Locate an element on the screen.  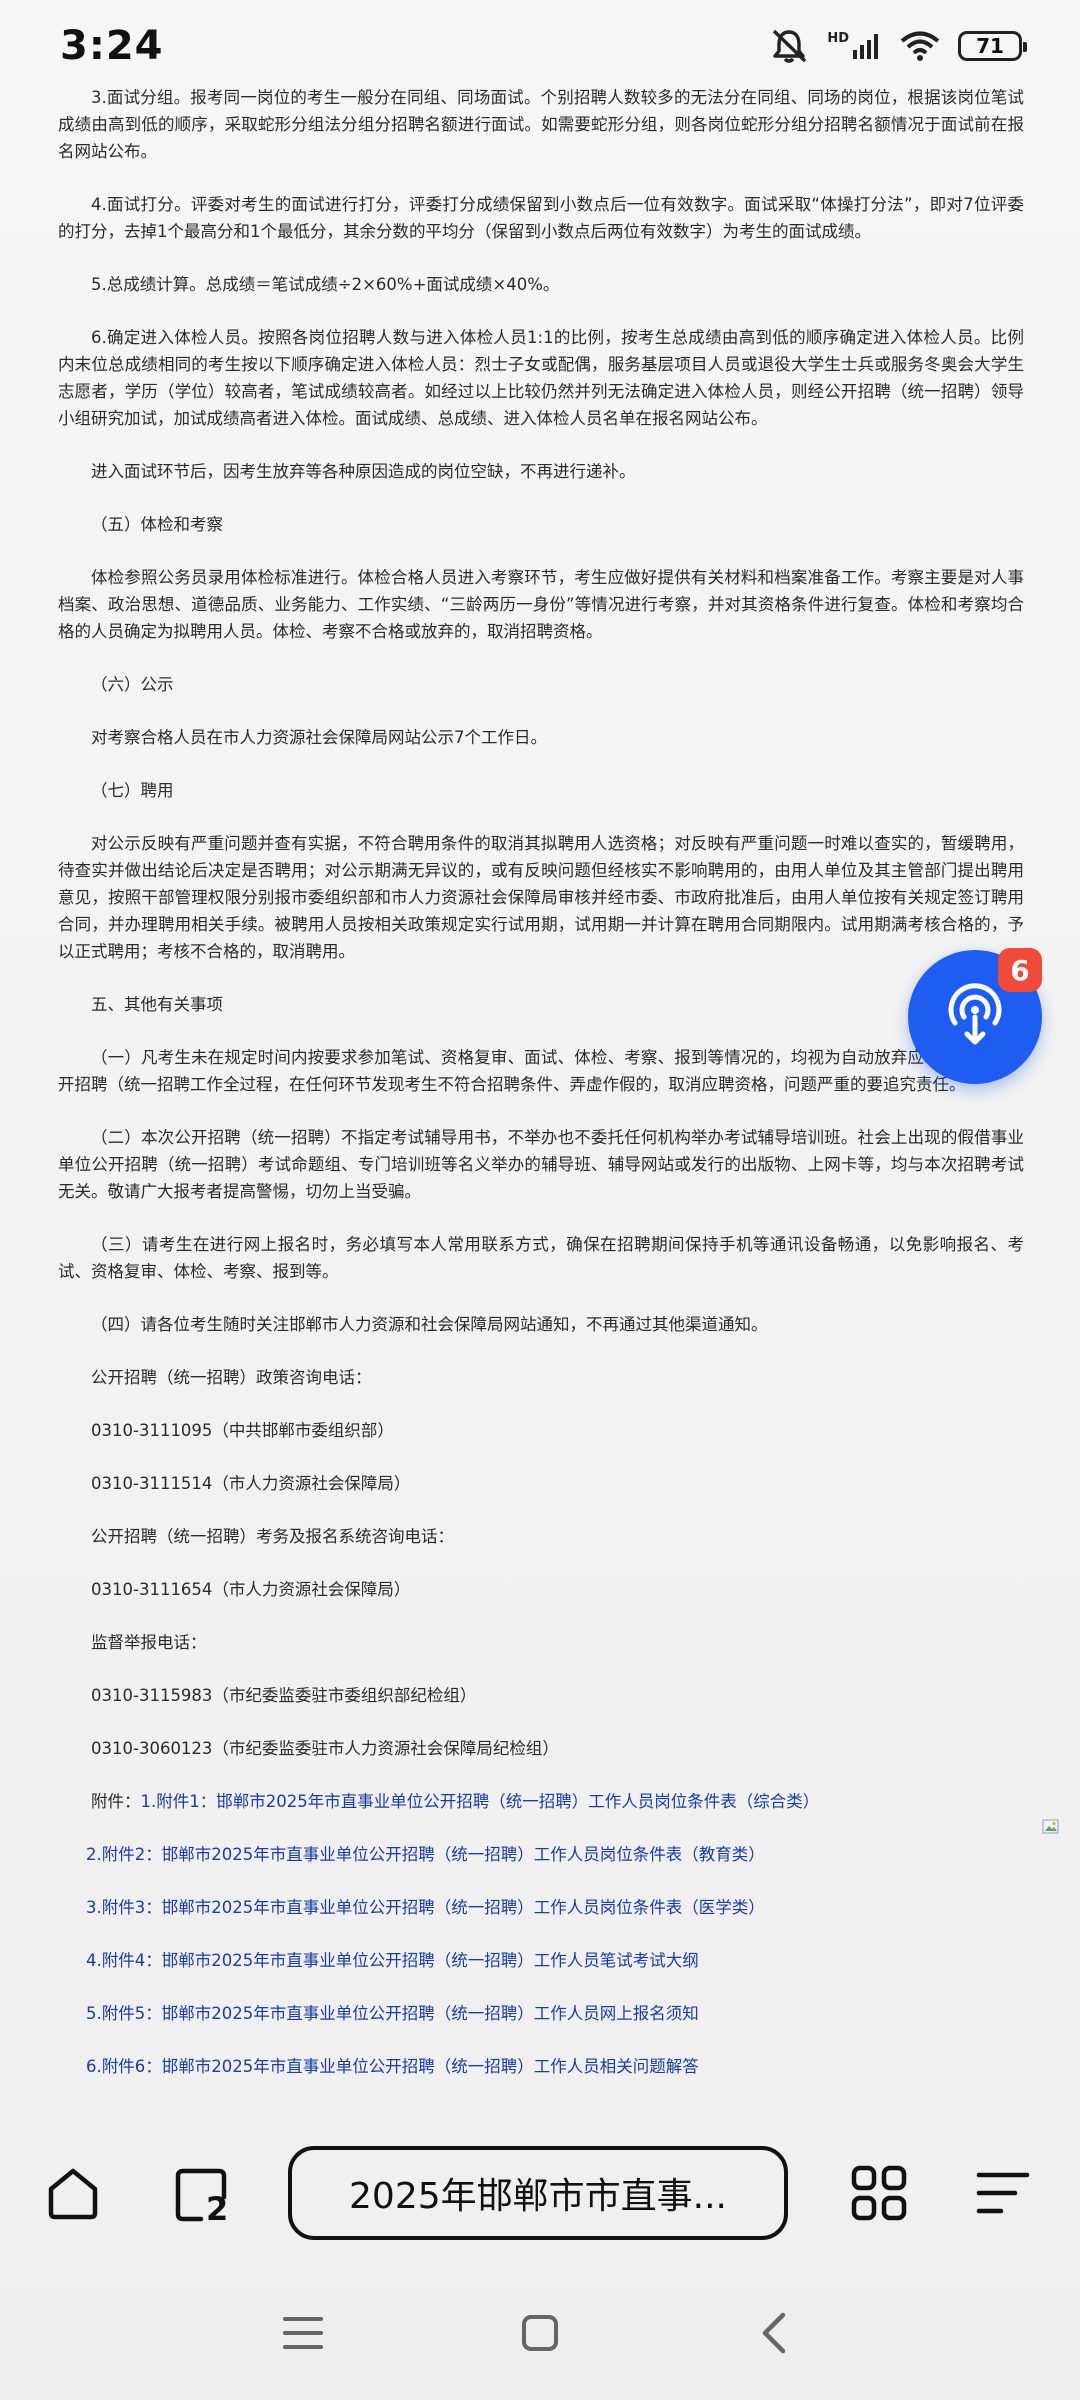
home-icon is located at coordinates (73, 2195).